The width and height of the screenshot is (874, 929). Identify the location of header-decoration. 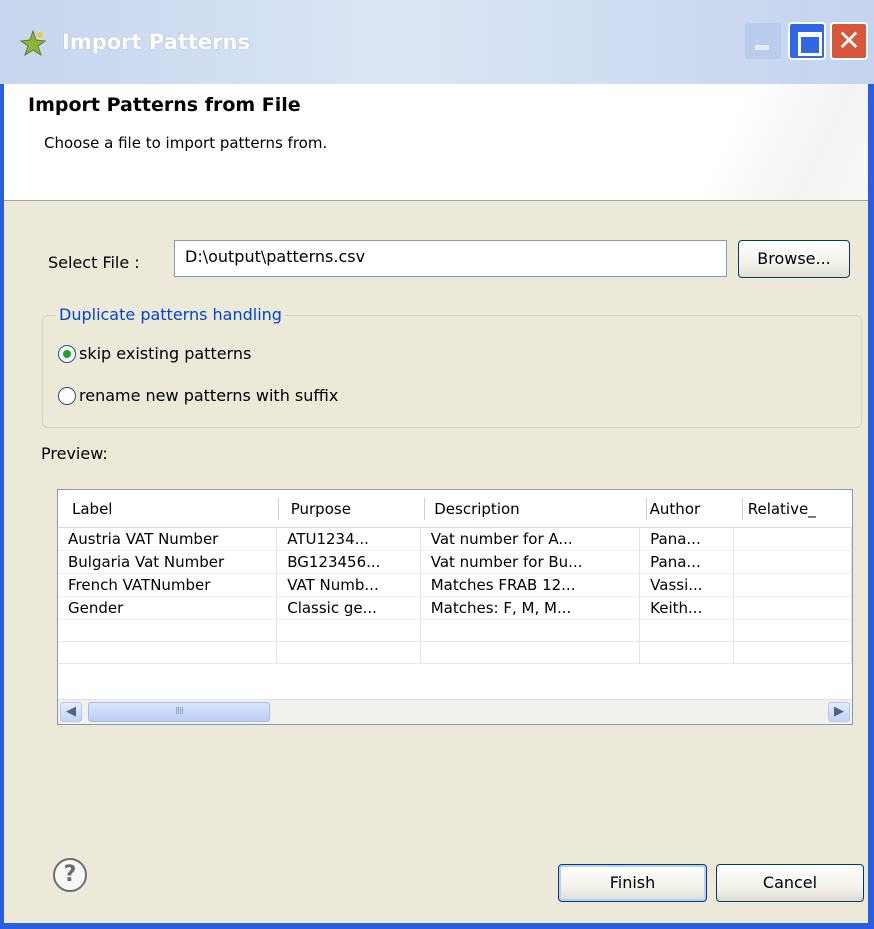
(759, 142).